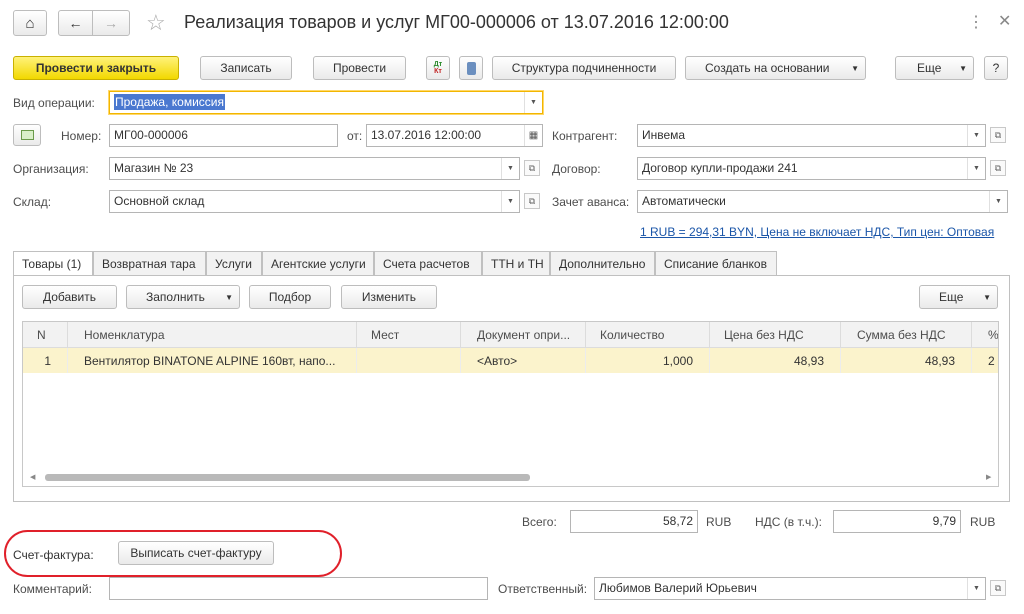 This screenshot has height=614, width=1024. What do you see at coordinates (934, 68) in the screenshot?
I see `more-button: Еще ▼` at bounding box center [934, 68].